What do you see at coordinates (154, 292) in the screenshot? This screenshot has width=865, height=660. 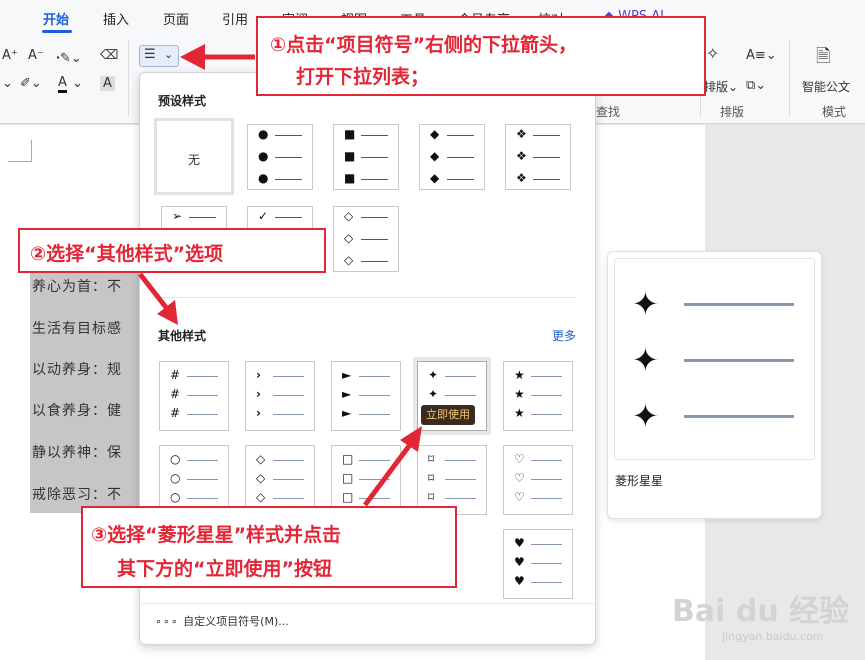 I see `arrow-step2` at bounding box center [154, 292].